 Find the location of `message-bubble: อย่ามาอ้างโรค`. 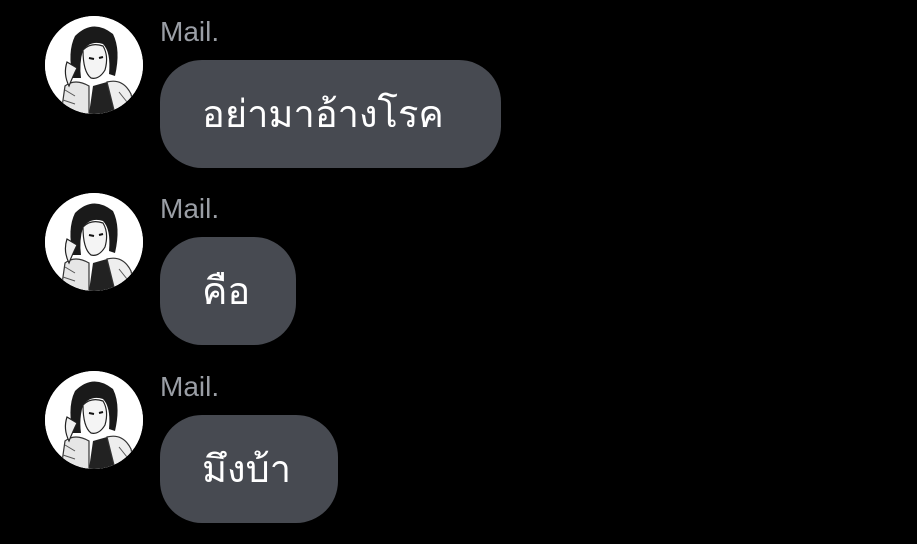

message-bubble: อย่ามาอ้างโรค is located at coordinates (330, 114).